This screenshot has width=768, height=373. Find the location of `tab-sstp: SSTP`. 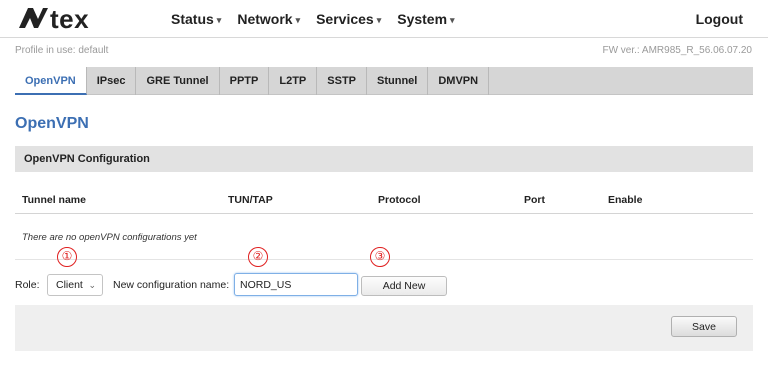

tab-sstp: SSTP is located at coordinates (342, 81).